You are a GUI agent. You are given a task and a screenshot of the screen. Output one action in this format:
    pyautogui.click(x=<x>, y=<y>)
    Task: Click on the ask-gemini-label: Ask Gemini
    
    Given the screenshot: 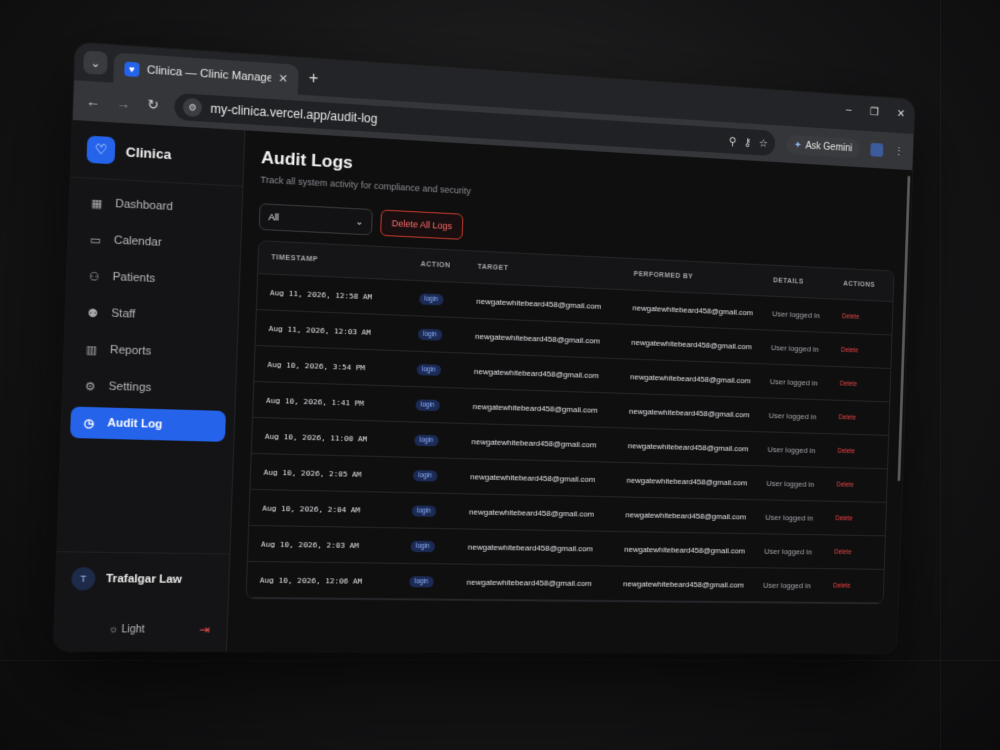 What is the action you would take?
    pyautogui.click(x=828, y=146)
    